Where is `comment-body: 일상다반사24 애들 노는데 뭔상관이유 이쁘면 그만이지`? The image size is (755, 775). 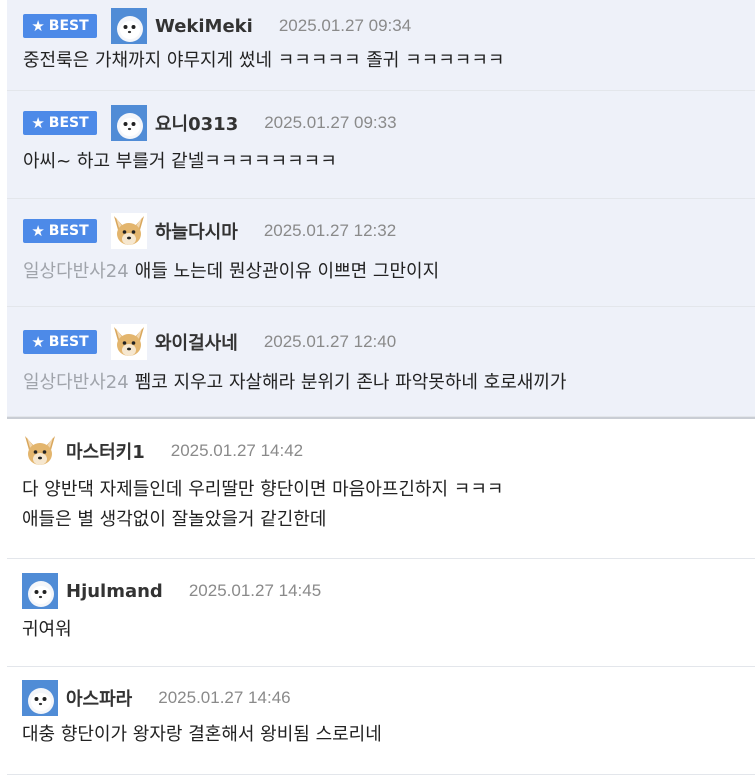
comment-body: 일상다반사24 애들 노는데 뭔상관이유 이쁘면 그만이지 is located at coordinates (389, 272).